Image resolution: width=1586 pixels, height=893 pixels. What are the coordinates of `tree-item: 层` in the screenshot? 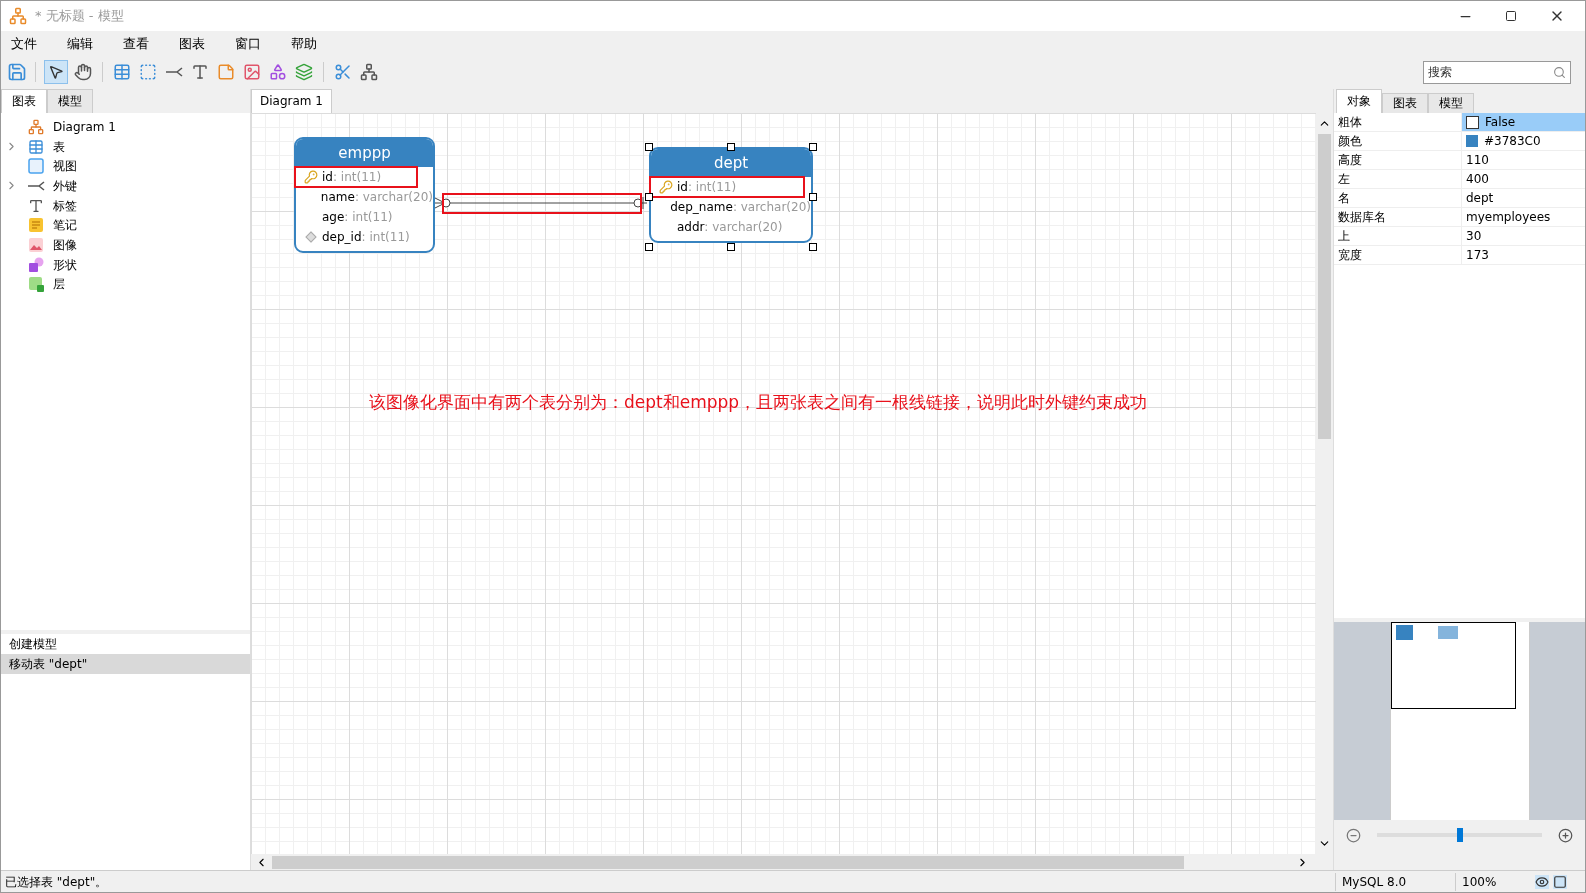 It's located at (59, 284).